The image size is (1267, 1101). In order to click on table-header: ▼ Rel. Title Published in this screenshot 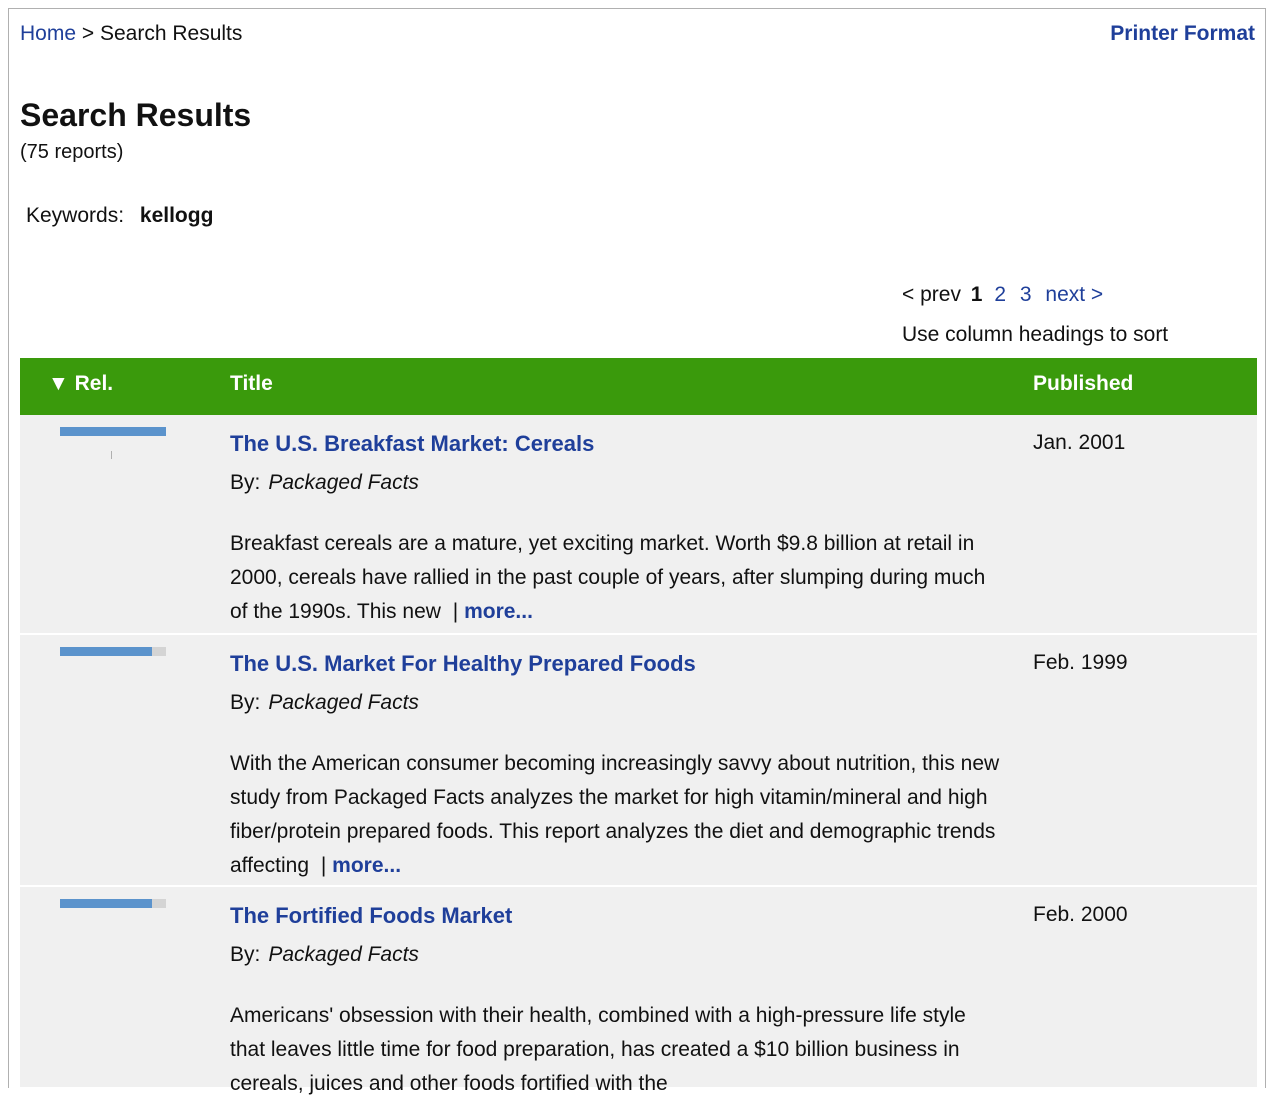, I will do `click(638, 386)`.